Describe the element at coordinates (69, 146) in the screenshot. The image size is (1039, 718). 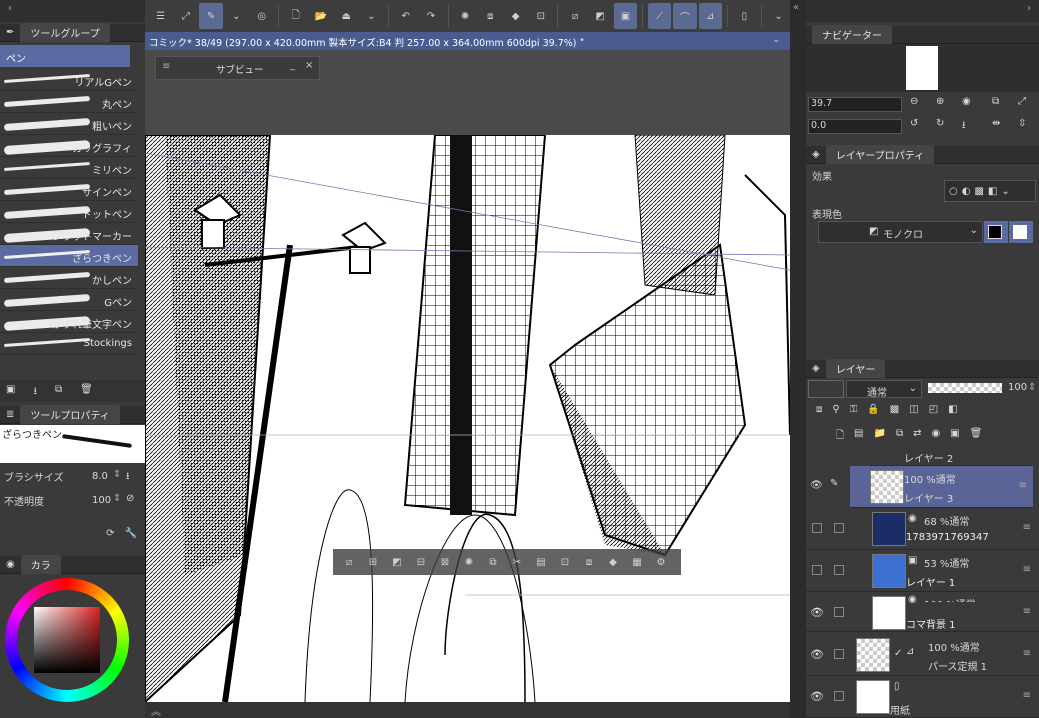
I see `brush-item: カリグラフィ` at that location.